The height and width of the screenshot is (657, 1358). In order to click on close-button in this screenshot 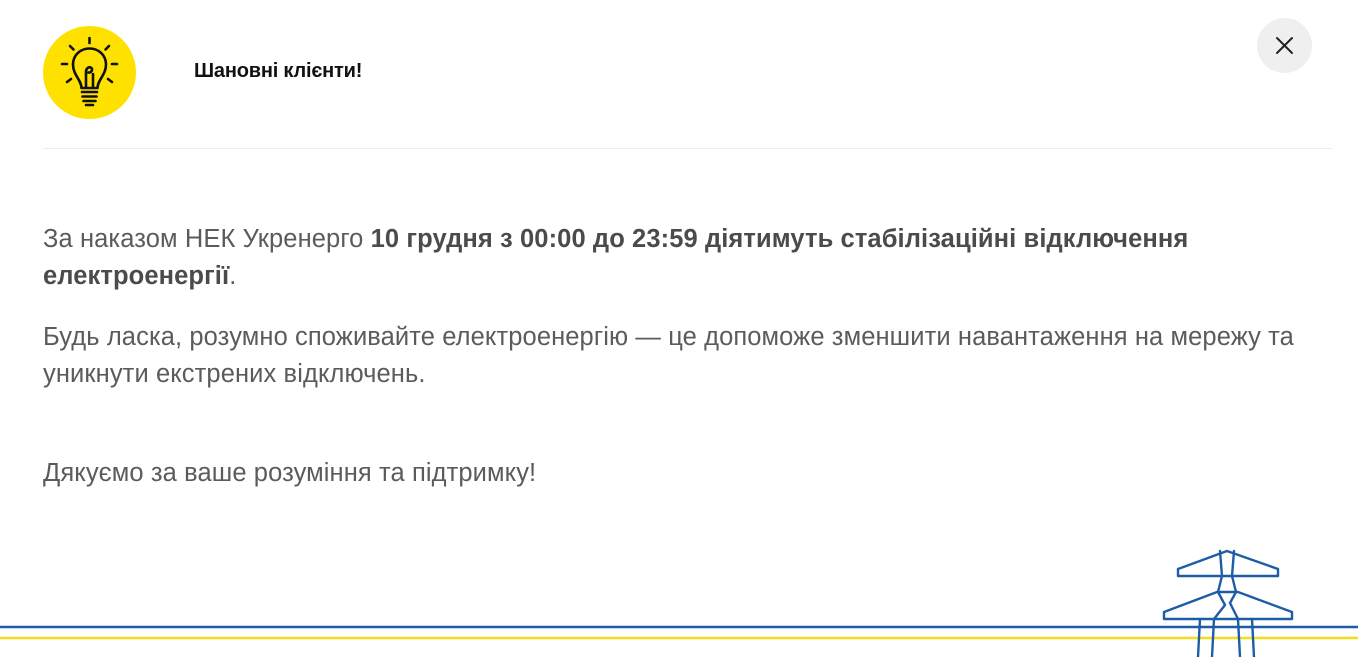, I will do `click(1284, 45)`.